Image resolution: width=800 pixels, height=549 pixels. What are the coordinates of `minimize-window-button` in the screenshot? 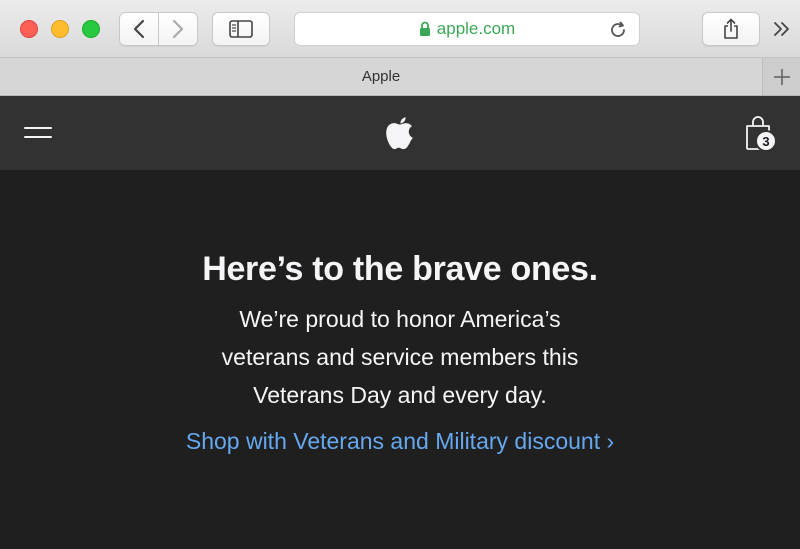 It's located at (60, 29).